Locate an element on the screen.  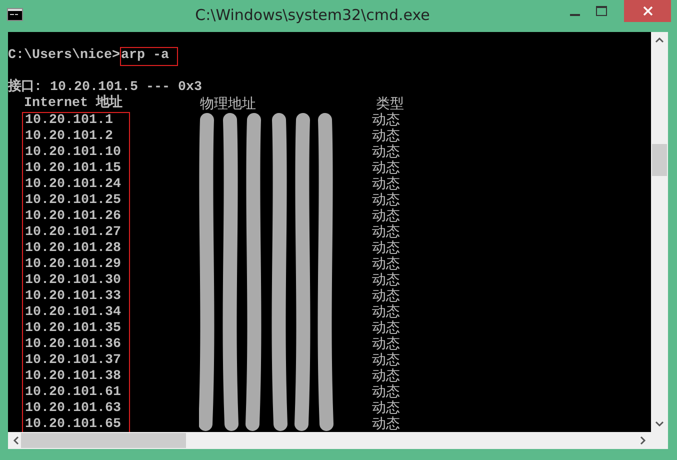
command-text: arp -a is located at coordinates (149, 56).